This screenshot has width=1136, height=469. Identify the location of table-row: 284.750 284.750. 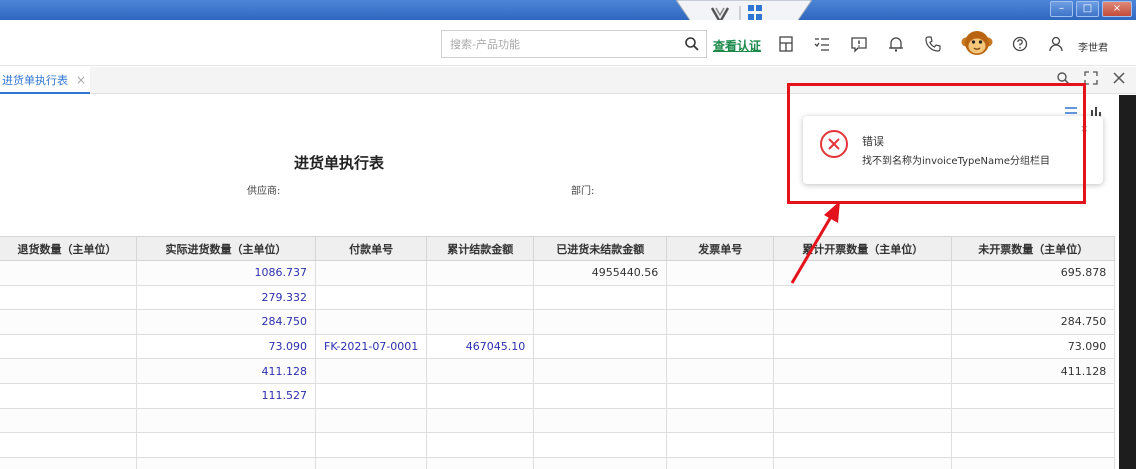
(558, 322).